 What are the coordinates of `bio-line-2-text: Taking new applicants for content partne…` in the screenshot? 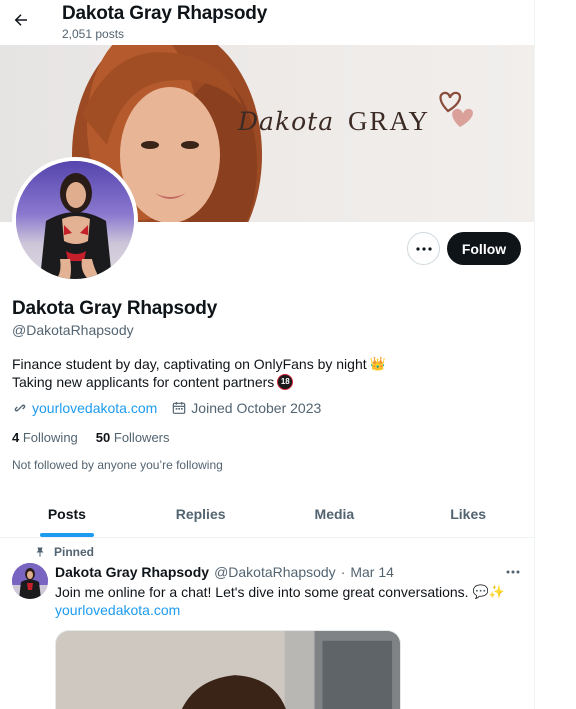 It's located at (143, 382).